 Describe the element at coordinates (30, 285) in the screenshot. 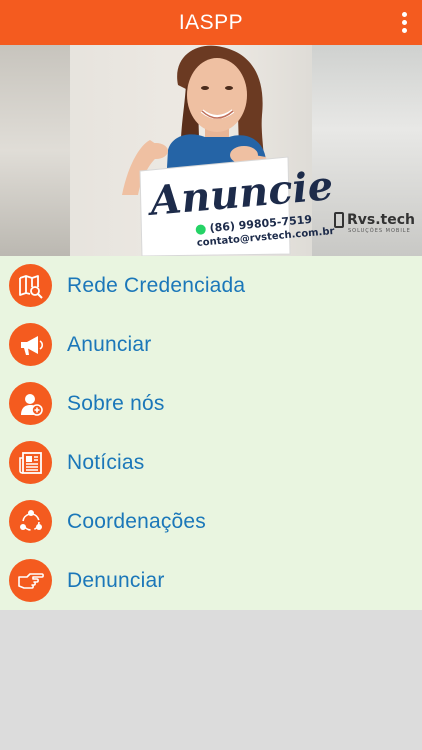

I see `map-search-icon` at that location.